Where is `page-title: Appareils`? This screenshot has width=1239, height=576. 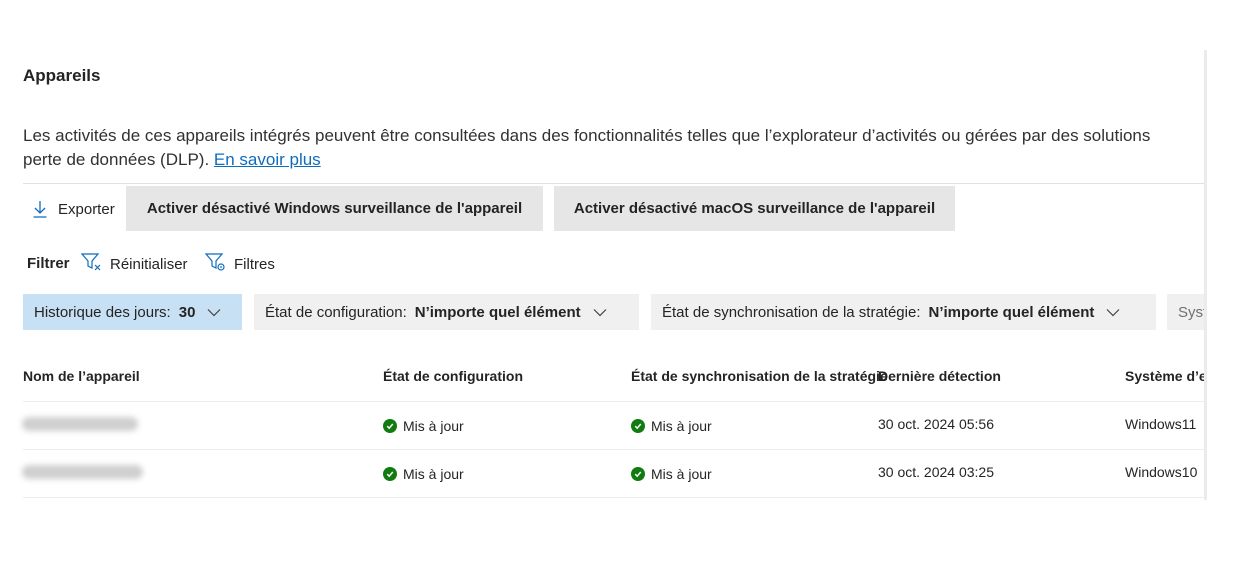
page-title: Appareils is located at coordinates (62, 75).